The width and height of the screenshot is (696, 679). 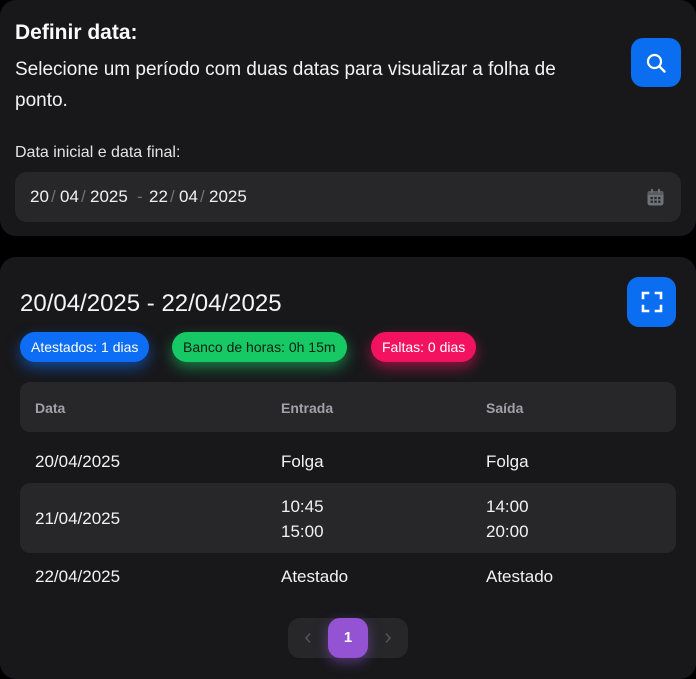 I want to click on row-entrada: 15:00, so click(x=302, y=531).